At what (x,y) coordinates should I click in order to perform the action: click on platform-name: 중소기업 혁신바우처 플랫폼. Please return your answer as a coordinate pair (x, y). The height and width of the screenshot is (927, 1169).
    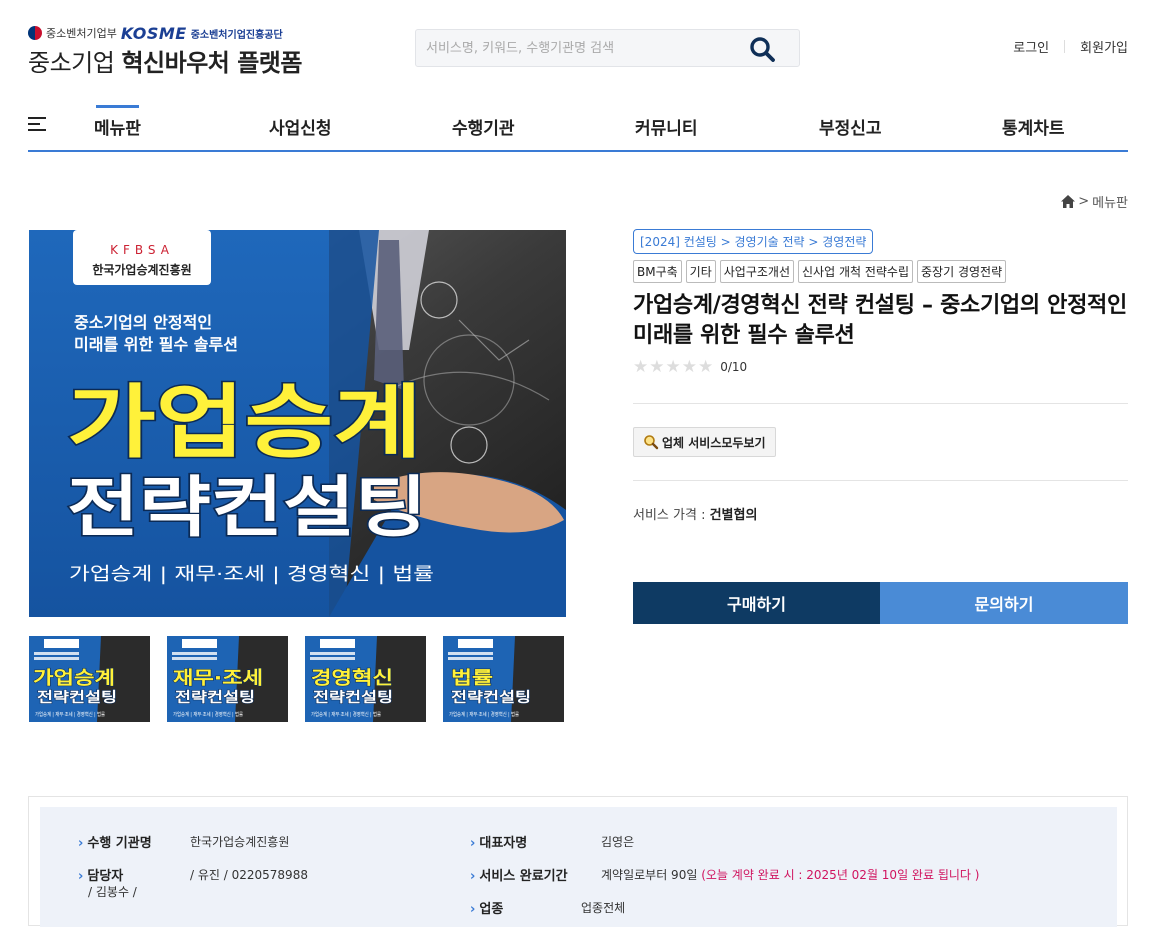
    Looking at the image, I should click on (165, 60).